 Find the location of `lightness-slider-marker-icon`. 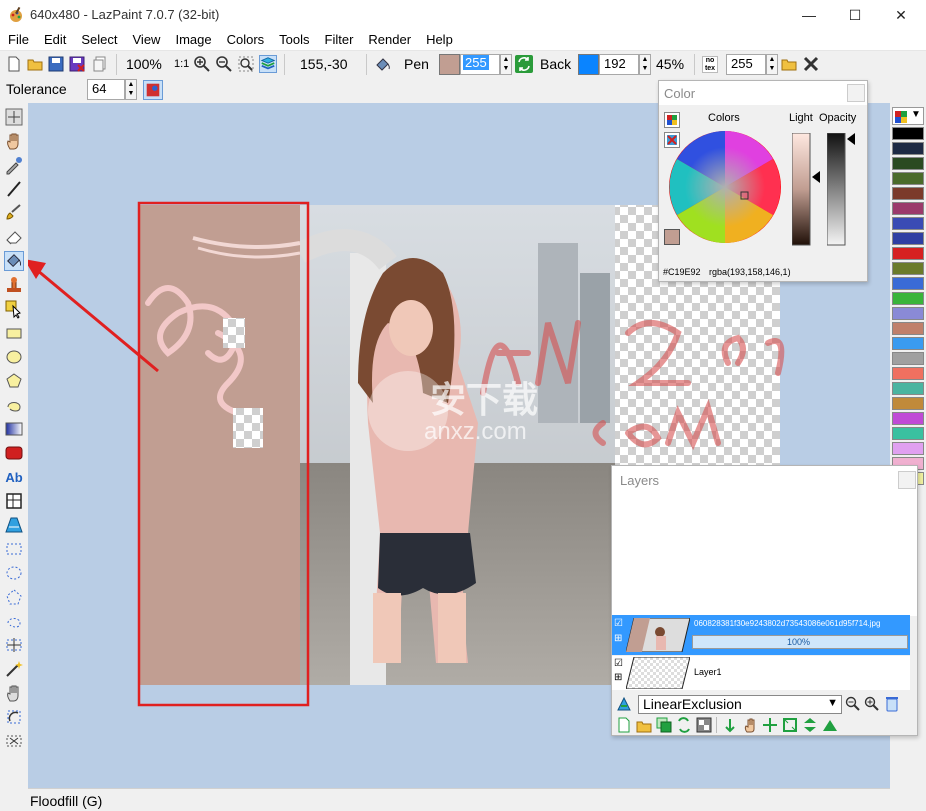

lightness-slider-marker-icon is located at coordinates (816, 177).